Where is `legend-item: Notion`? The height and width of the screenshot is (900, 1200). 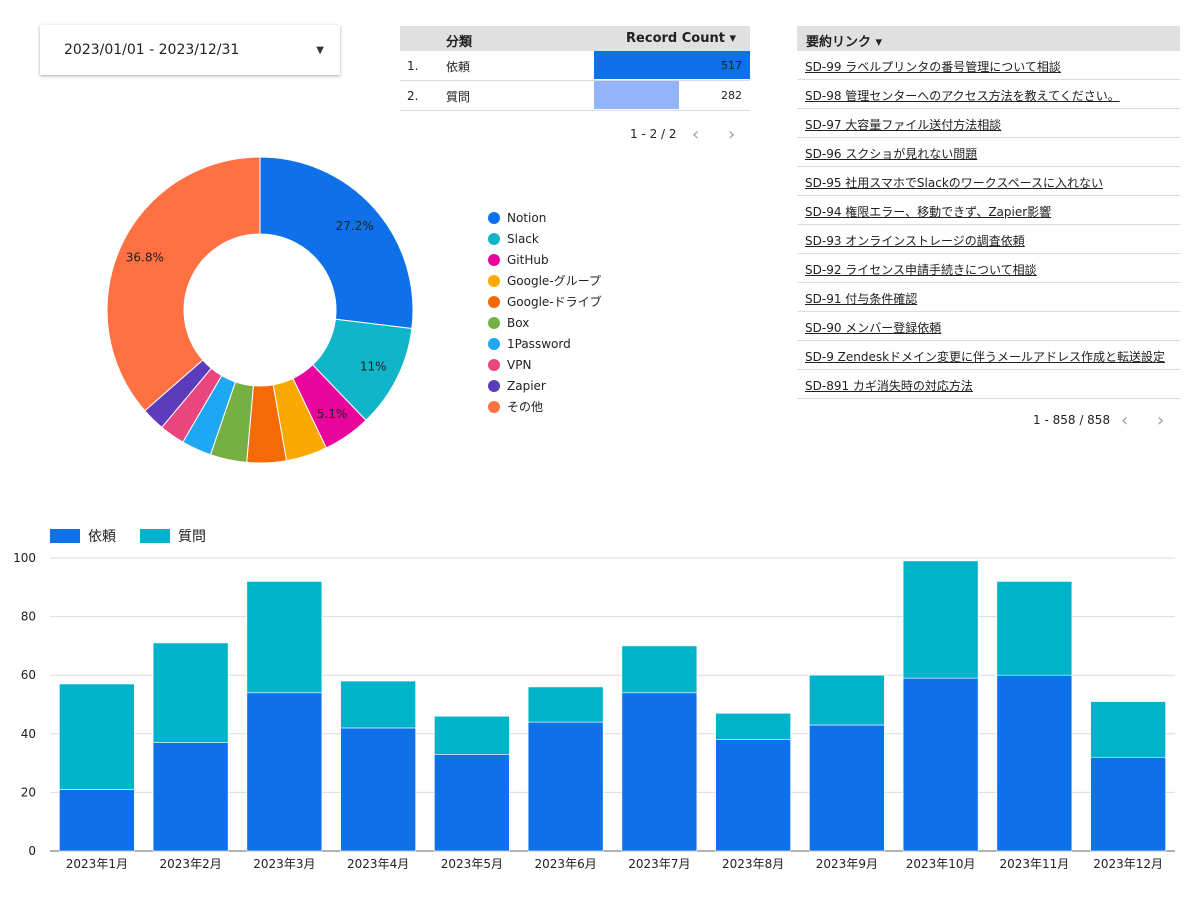
legend-item: Notion is located at coordinates (545, 217).